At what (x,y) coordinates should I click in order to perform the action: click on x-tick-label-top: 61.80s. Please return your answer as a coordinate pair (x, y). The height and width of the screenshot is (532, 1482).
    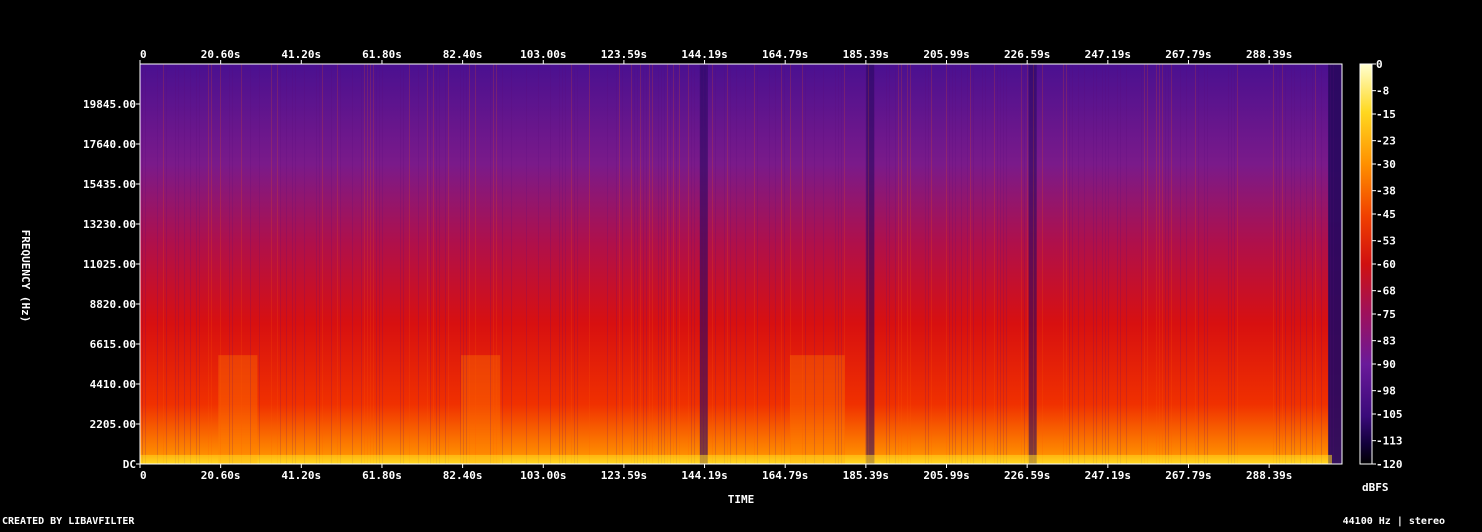
    Looking at the image, I should click on (382, 54).